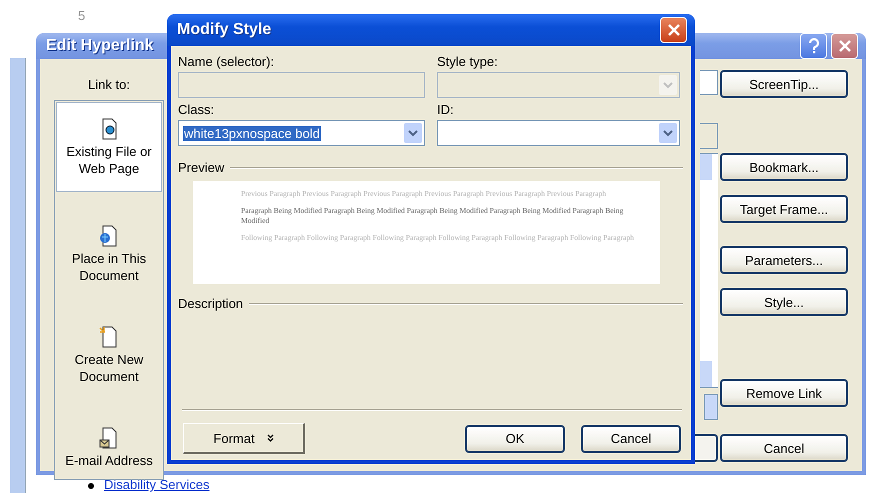 Image resolution: width=873 pixels, height=493 pixels. I want to click on scrollbar-thumb, so click(706, 167).